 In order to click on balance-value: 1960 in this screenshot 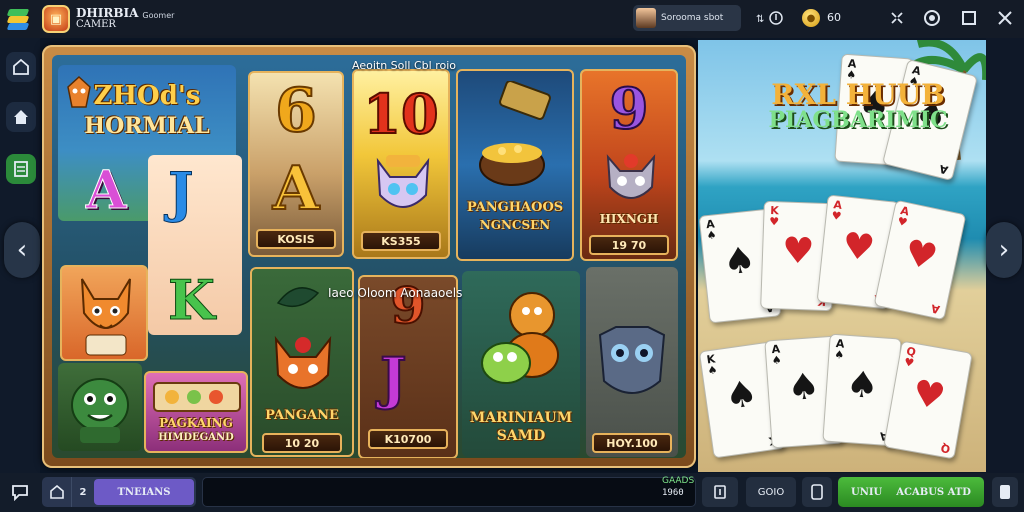, I will do `click(673, 493)`.